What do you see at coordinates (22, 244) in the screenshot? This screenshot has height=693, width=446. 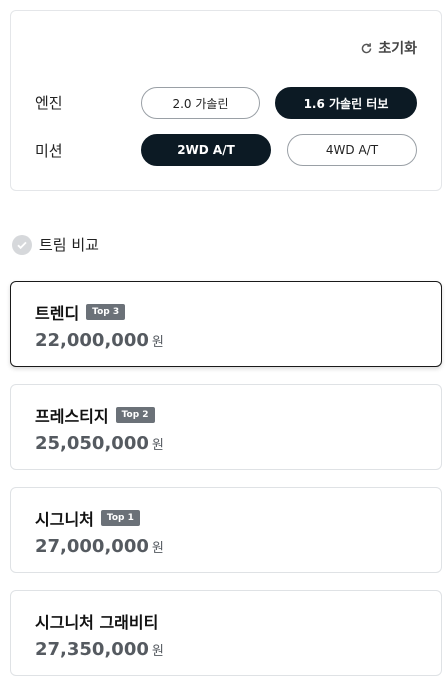 I see `check-icon` at bounding box center [22, 244].